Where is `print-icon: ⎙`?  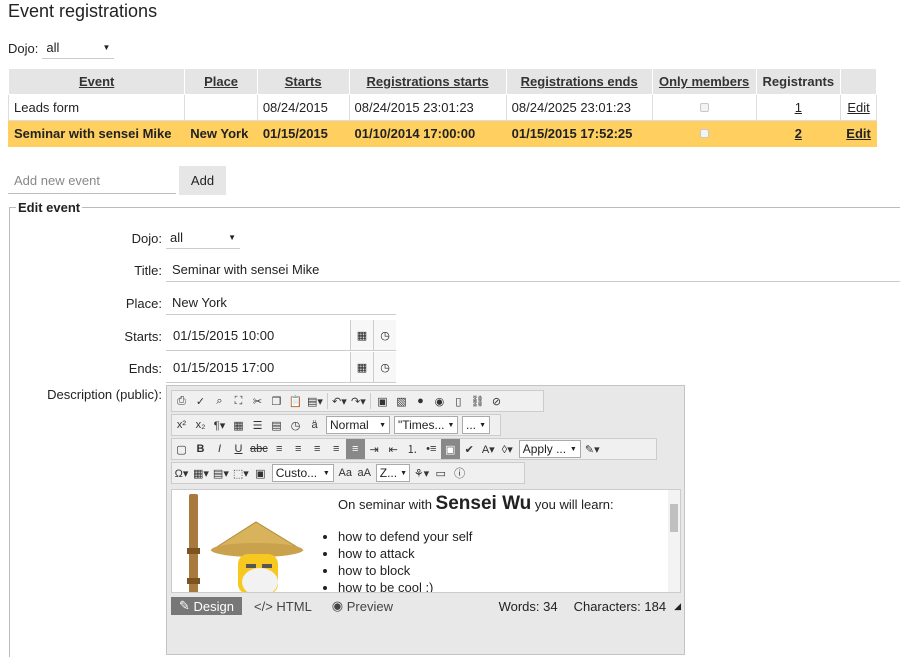
print-icon: ⎙ is located at coordinates (181, 401).